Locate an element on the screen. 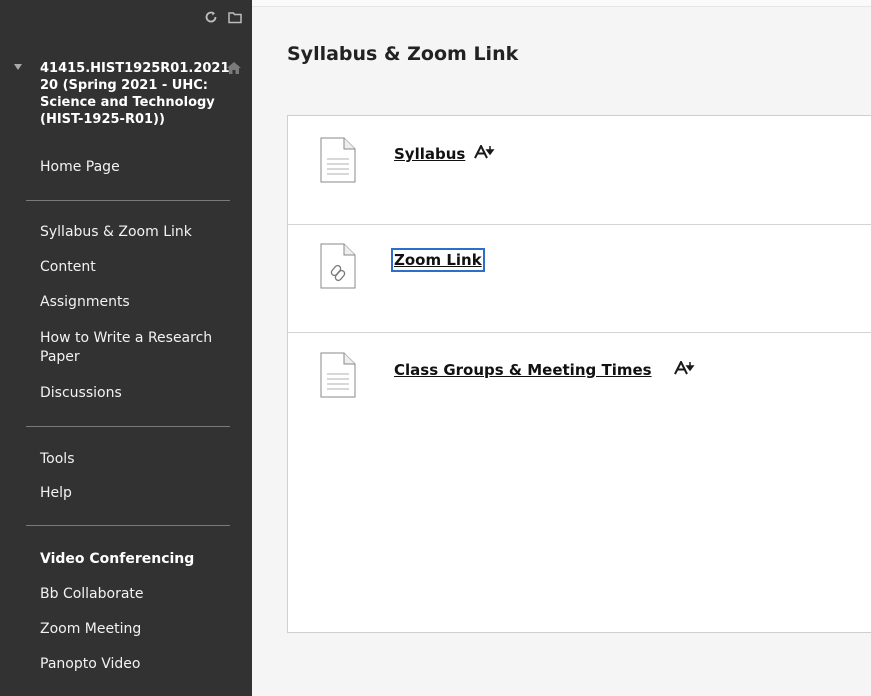 The width and height of the screenshot is (871, 696). sidebar-item-discussions: Discussions is located at coordinates (81, 393).